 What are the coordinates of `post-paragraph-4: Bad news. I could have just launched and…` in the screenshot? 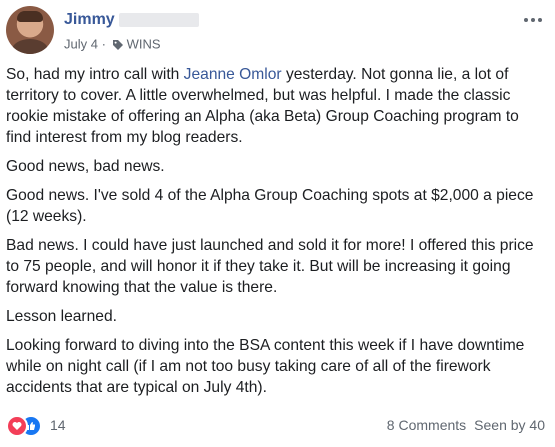 It's located at (270, 266).